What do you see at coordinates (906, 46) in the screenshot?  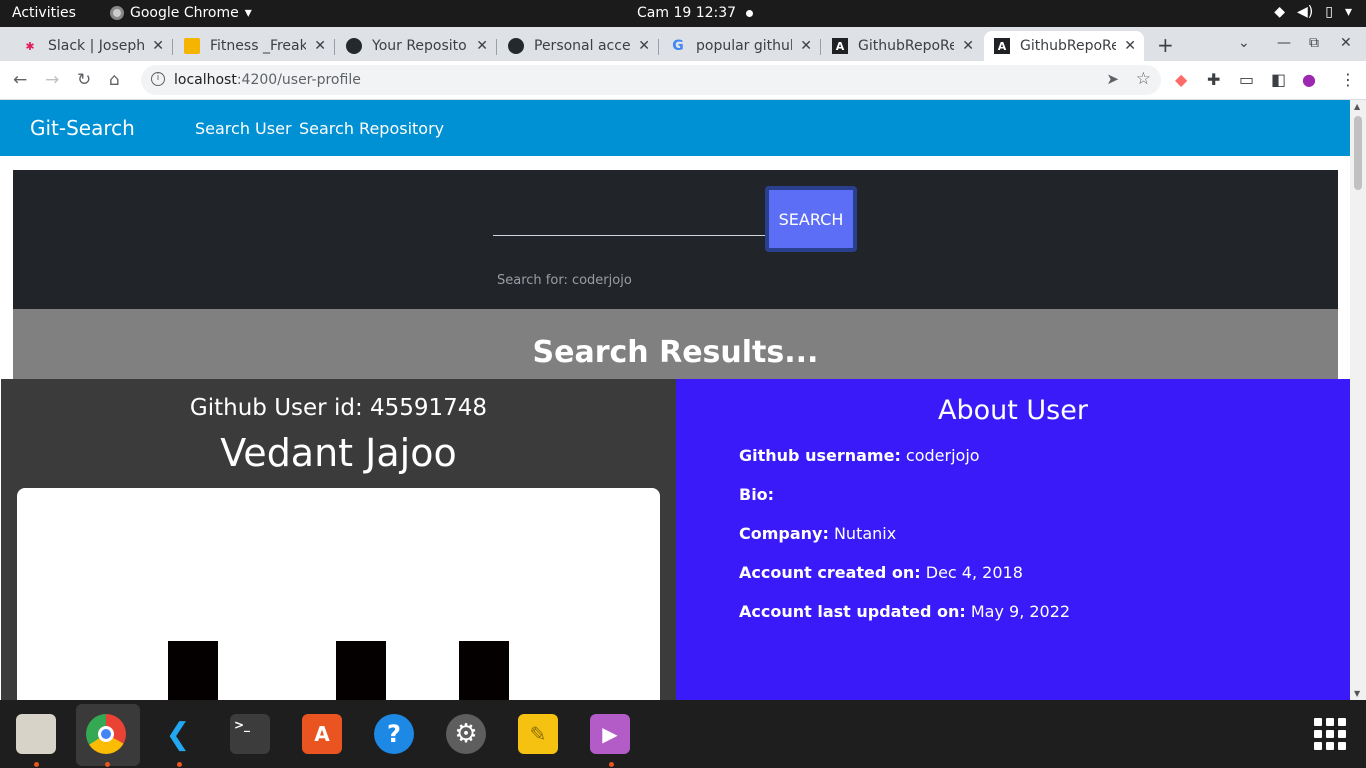 I see `tab-title: GithubRepoRe` at bounding box center [906, 46].